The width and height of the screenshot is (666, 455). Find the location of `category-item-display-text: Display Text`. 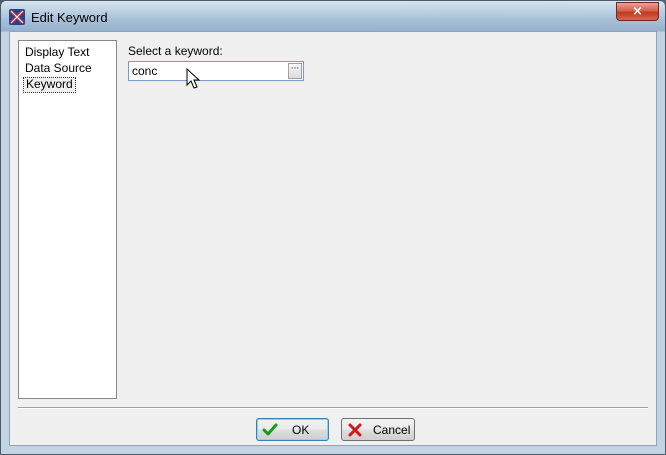

category-item-display-text: Display Text is located at coordinates (57, 52).